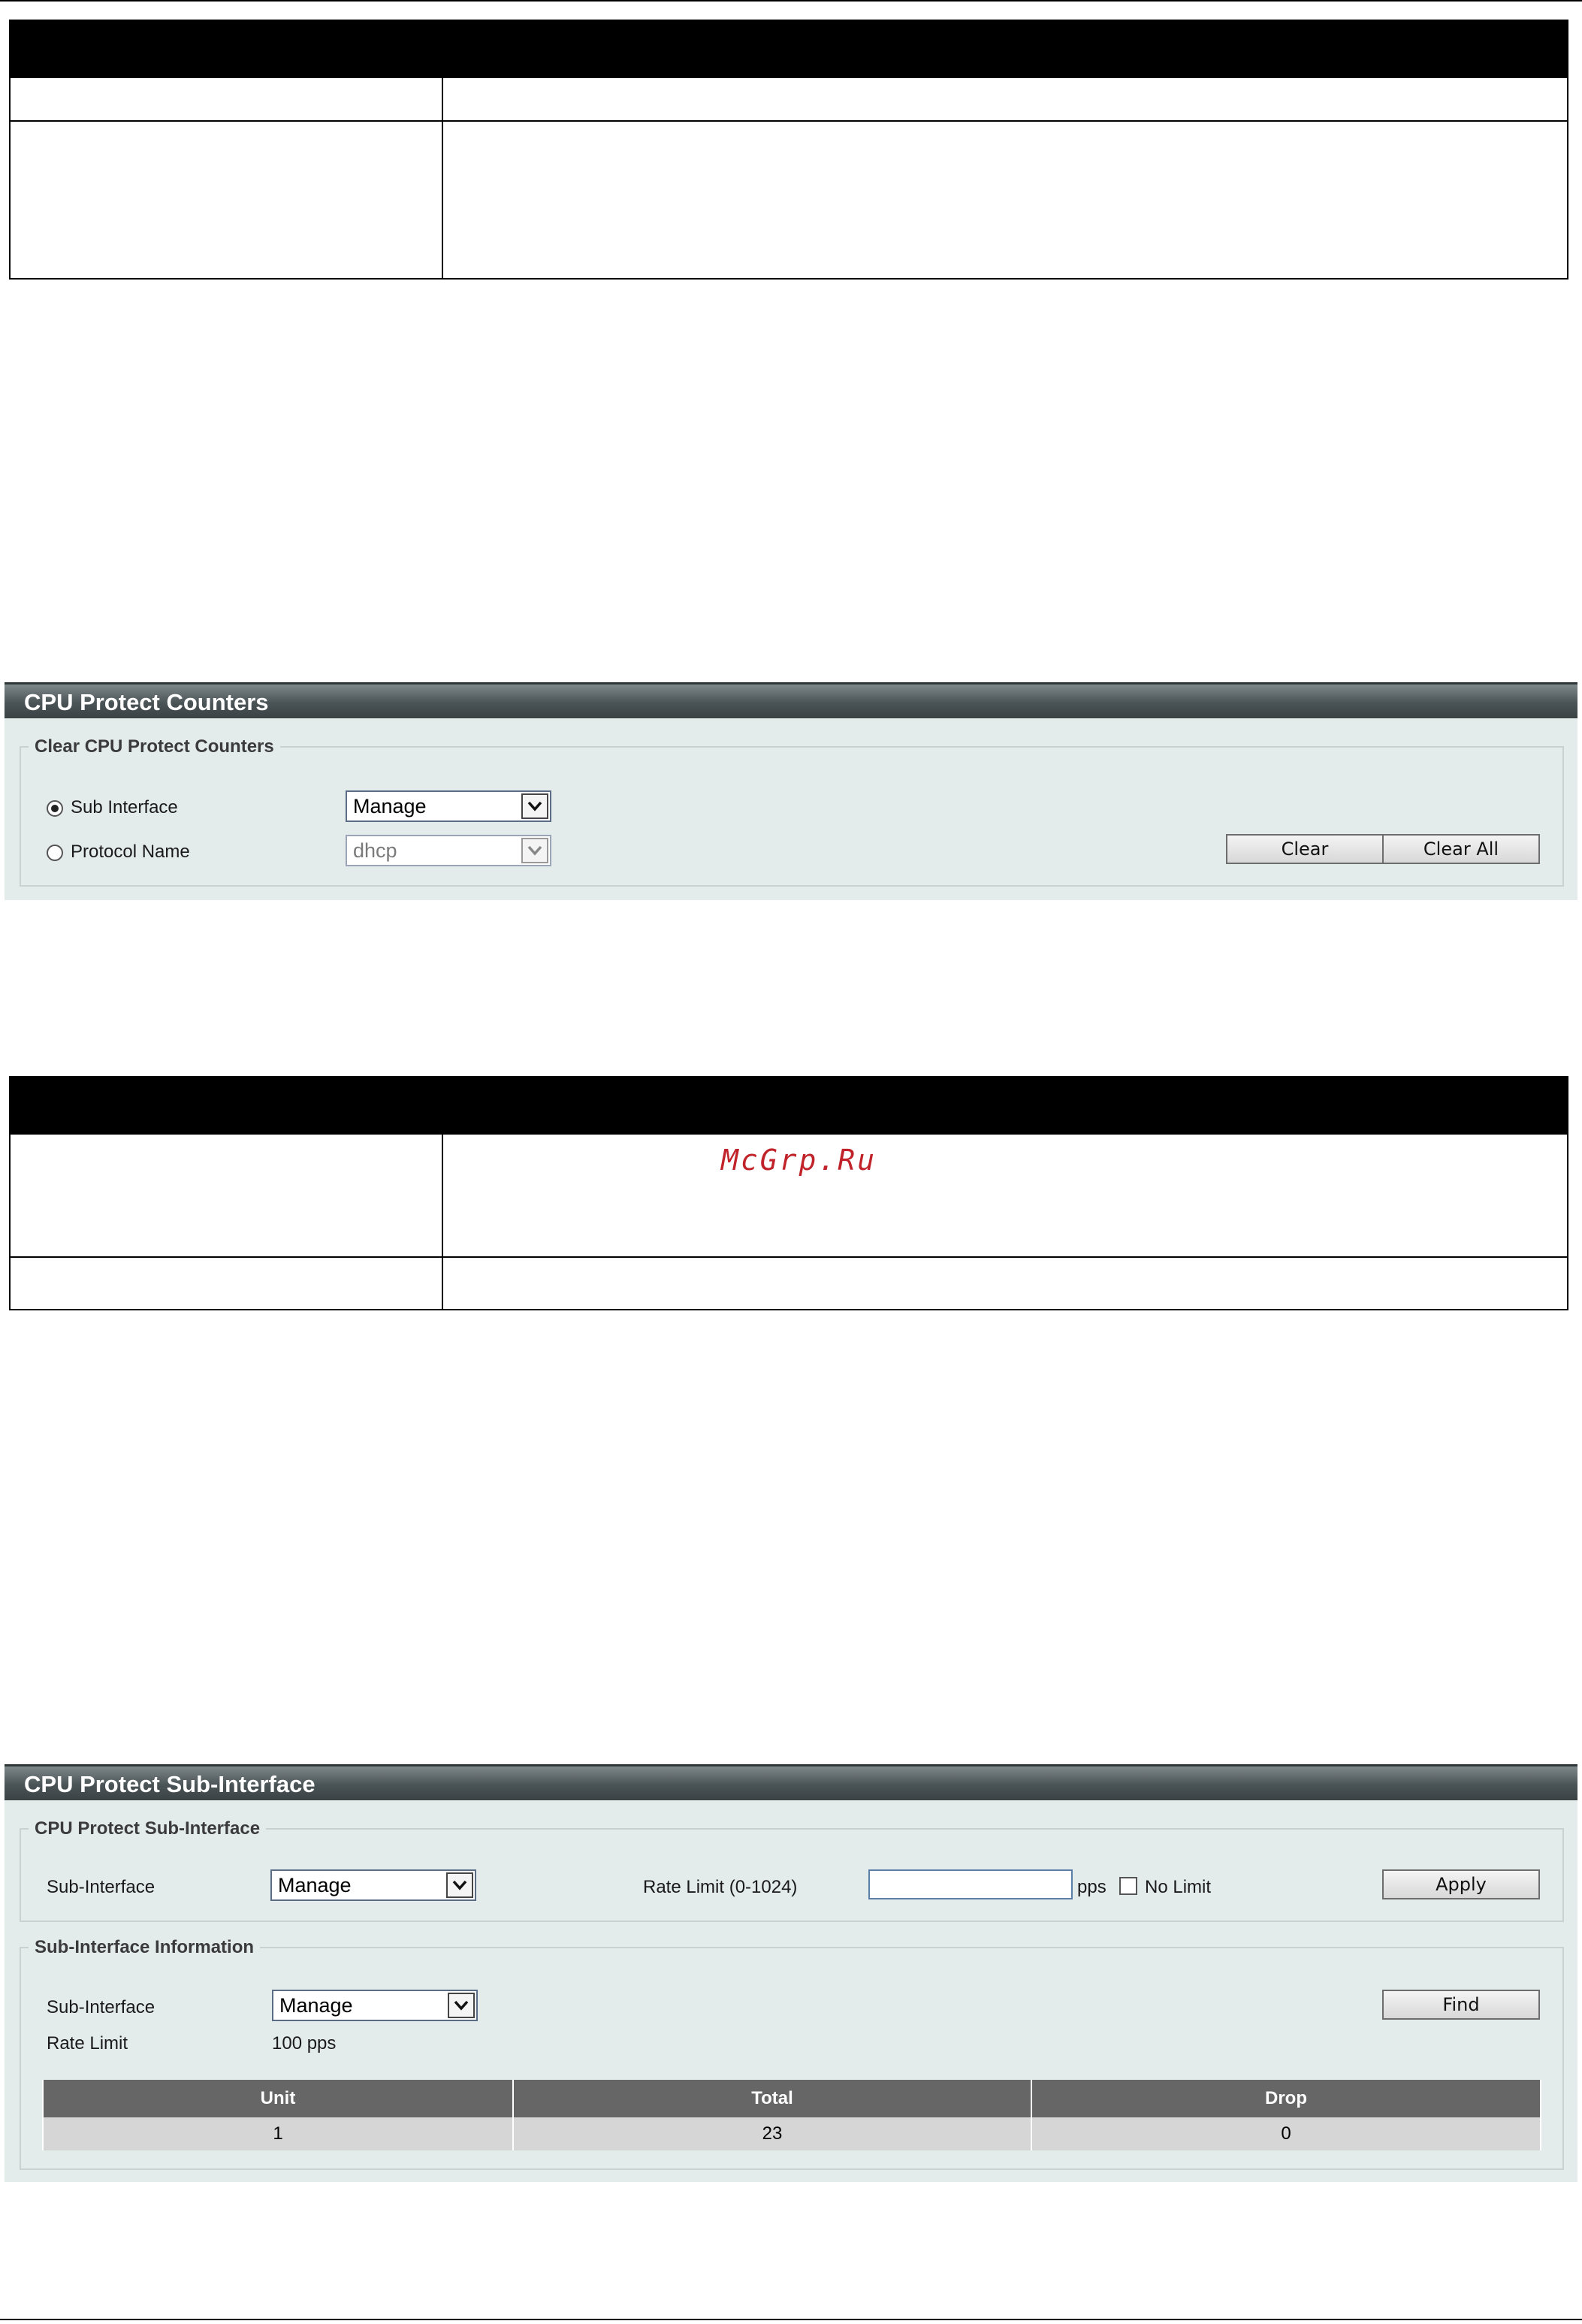 This screenshot has width=1582, height=2324. What do you see at coordinates (772, 2133) in the screenshot?
I see `cell-total: 23` at bounding box center [772, 2133].